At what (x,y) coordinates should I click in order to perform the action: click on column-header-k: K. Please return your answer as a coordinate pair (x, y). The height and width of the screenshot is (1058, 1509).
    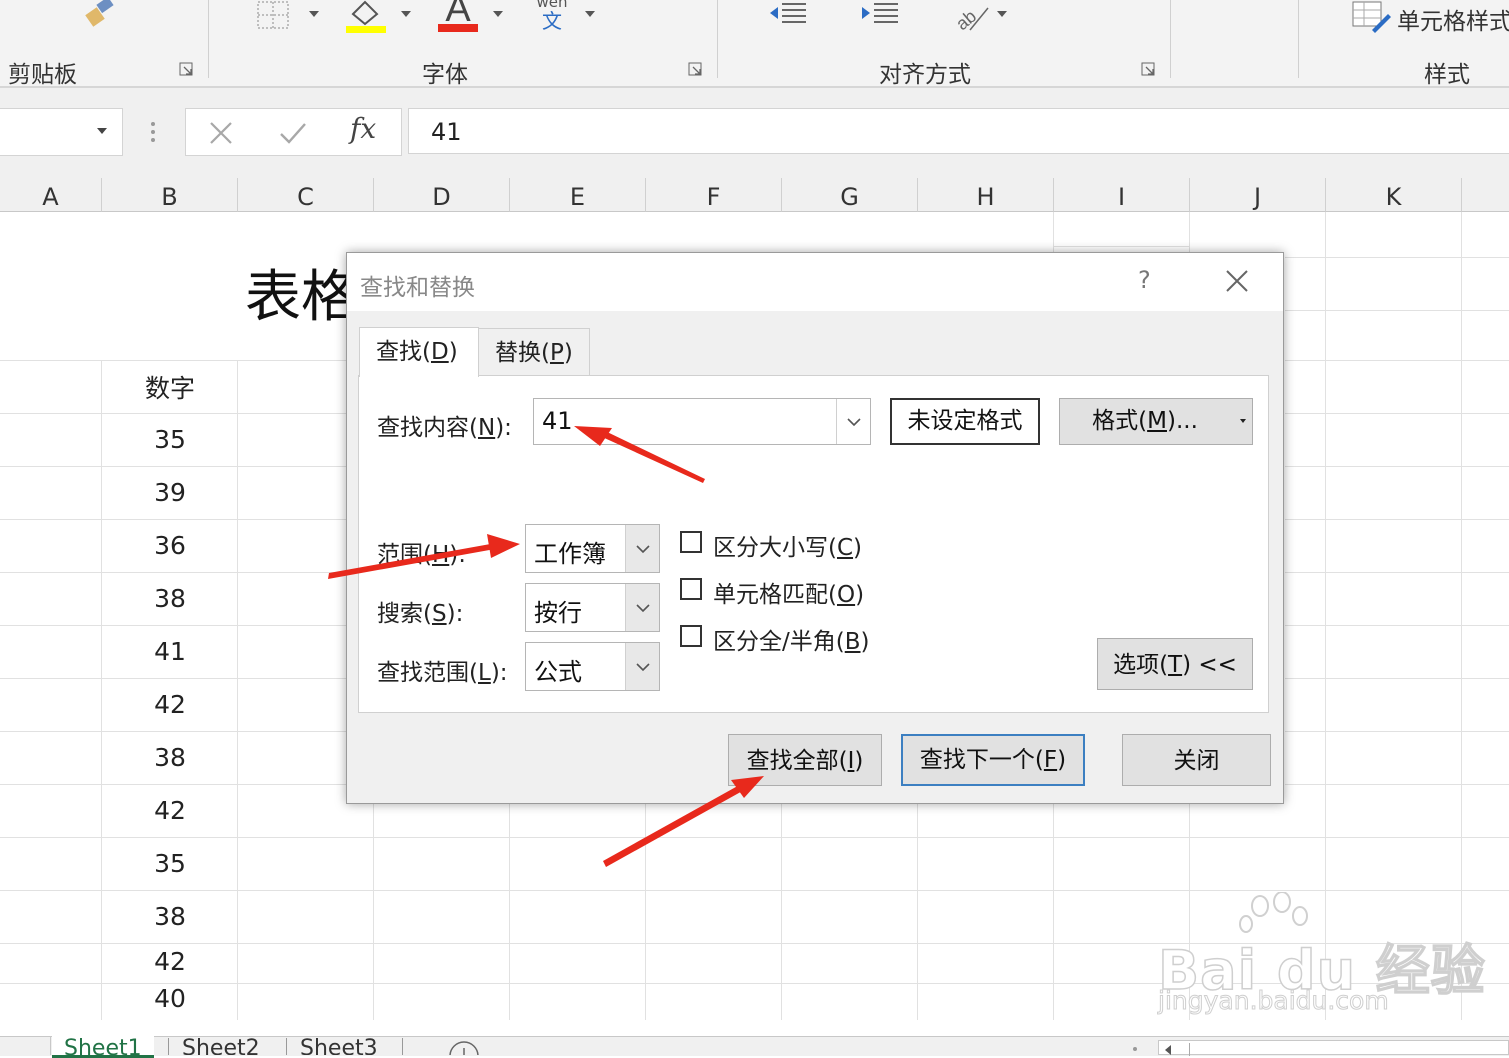
    Looking at the image, I should click on (1394, 195).